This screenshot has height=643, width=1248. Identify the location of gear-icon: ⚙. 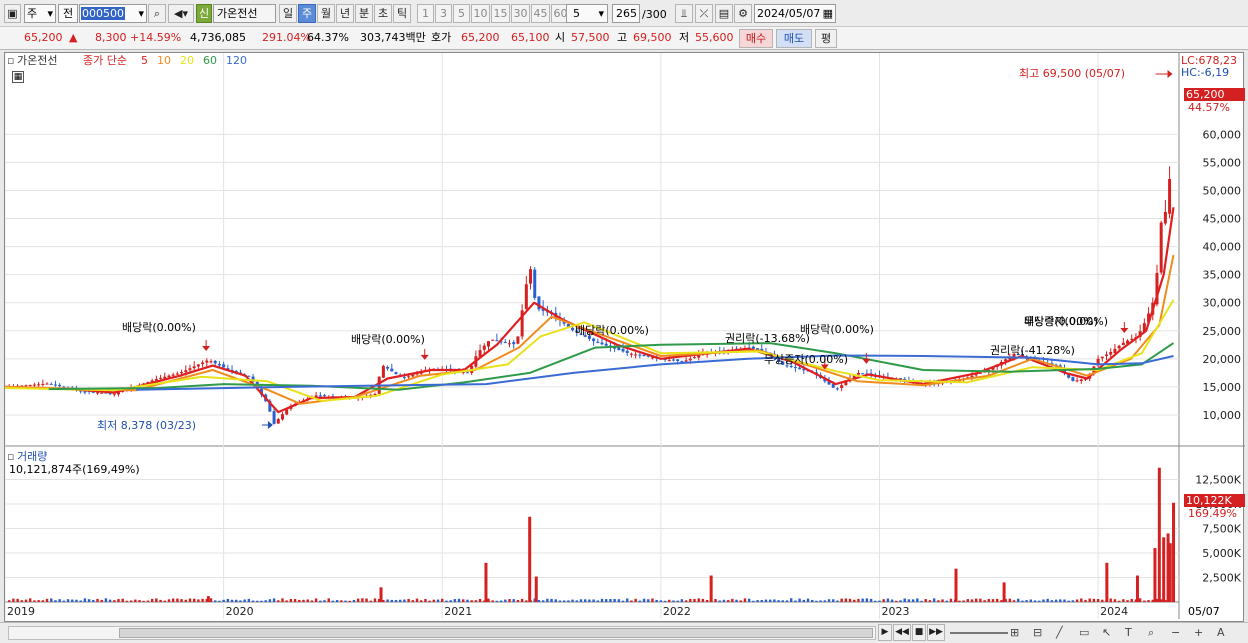
(743, 13).